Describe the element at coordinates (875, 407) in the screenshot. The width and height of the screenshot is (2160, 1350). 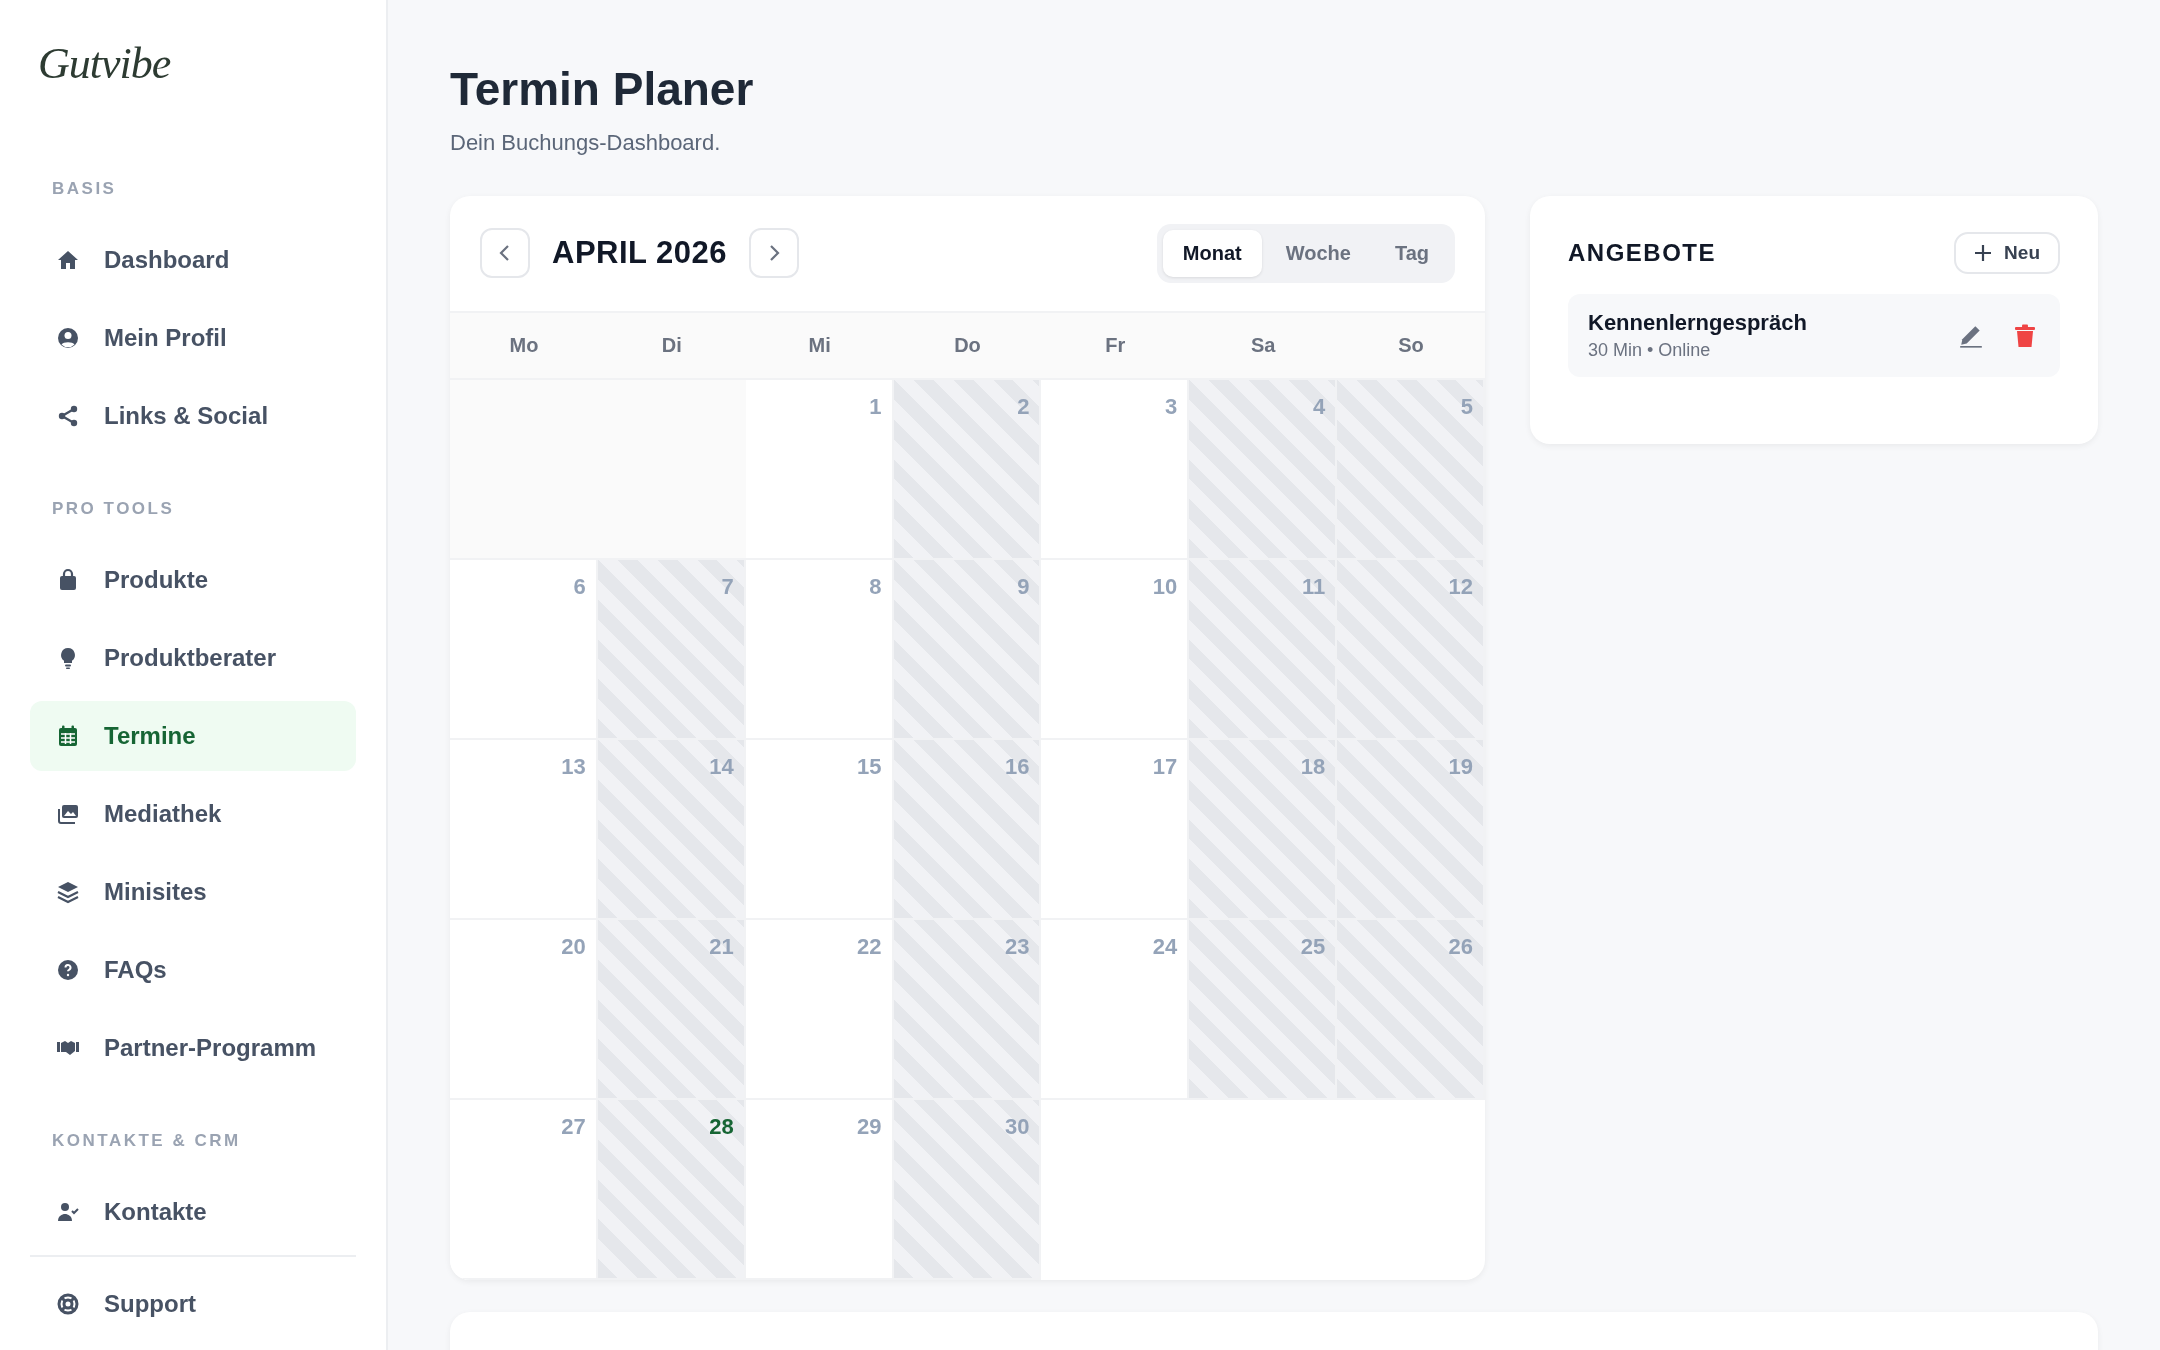
I see `day-number: 1` at that location.